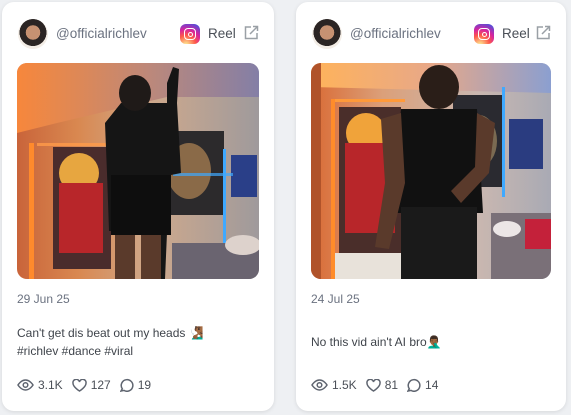  Describe the element at coordinates (110, 333) in the screenshot. I see `caption-line: Can't get dis beat out my heads 🧏🏾‍♂️` at that location.